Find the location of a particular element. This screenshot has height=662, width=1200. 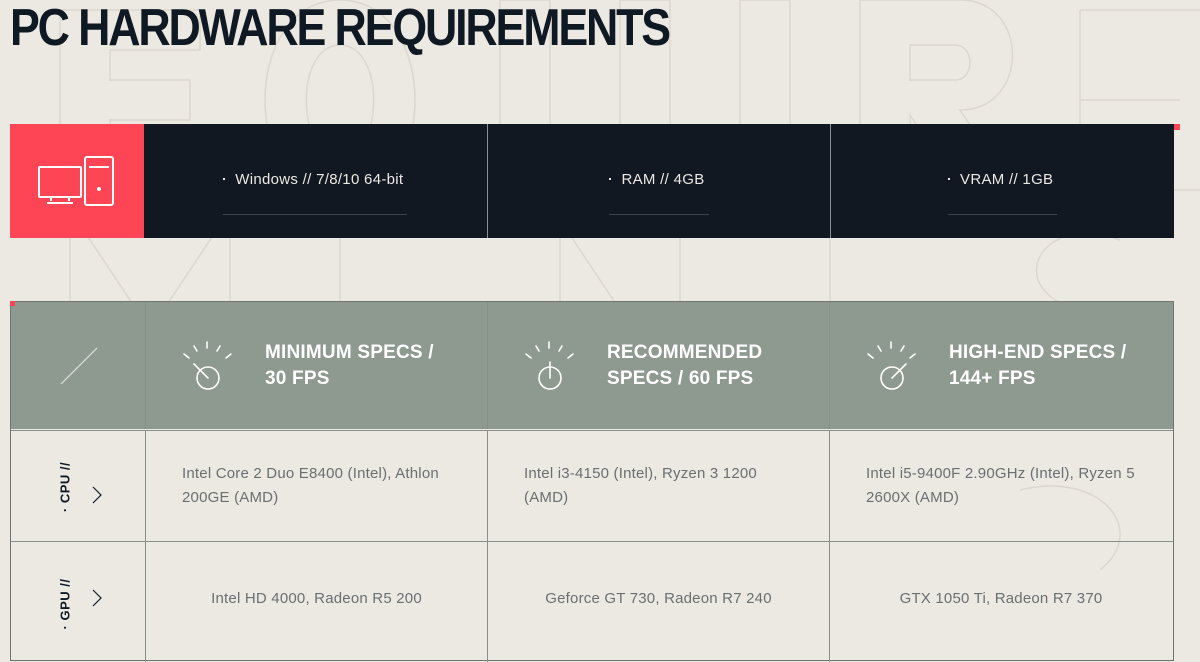

gpu-minimum-cell: Intel HD 4000, Radeon R5 200 is located at coordinates (317, 602).